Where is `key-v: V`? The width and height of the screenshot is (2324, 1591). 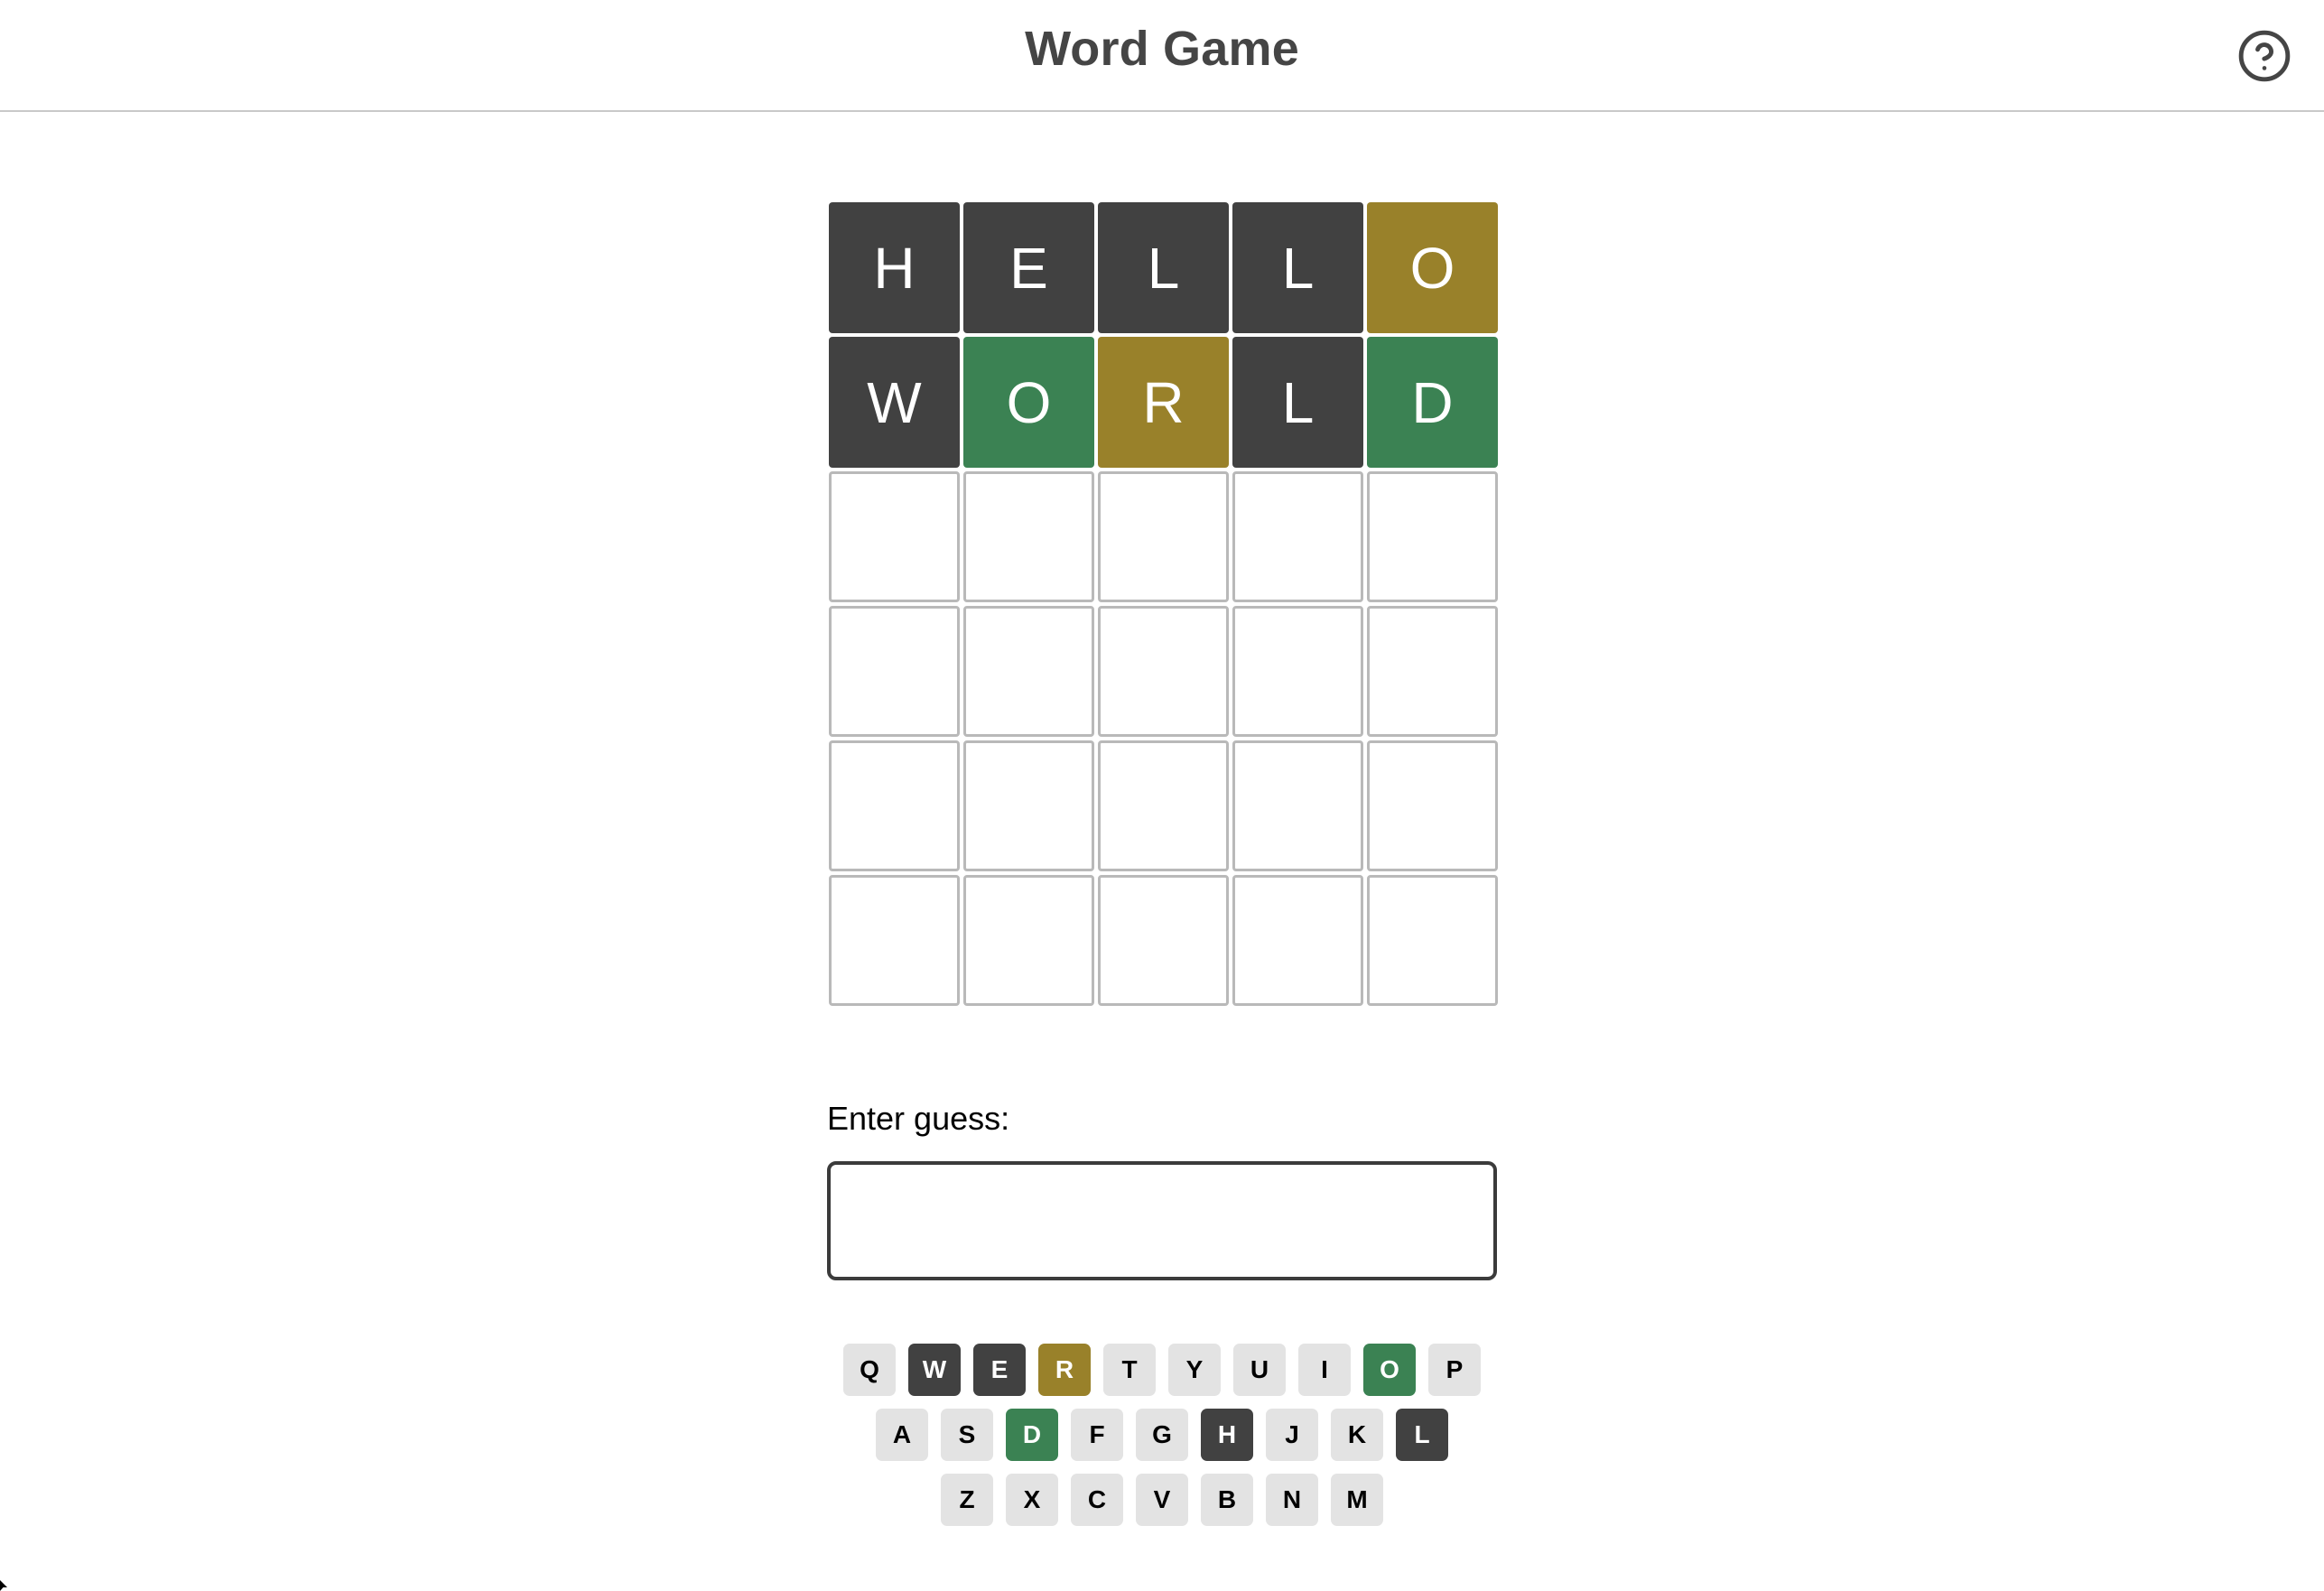 key-v: V is located at coordinates (1162, 1500).